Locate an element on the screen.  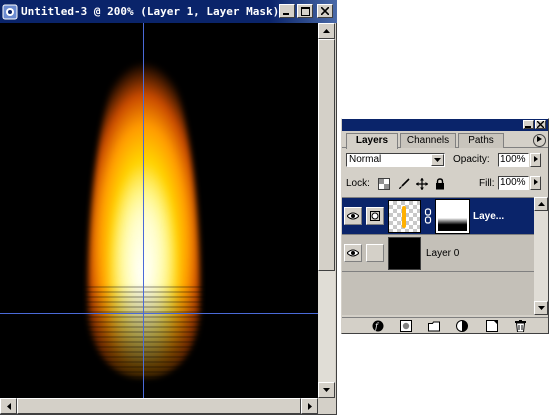
new-set-button is located at coordinates (434, 326).